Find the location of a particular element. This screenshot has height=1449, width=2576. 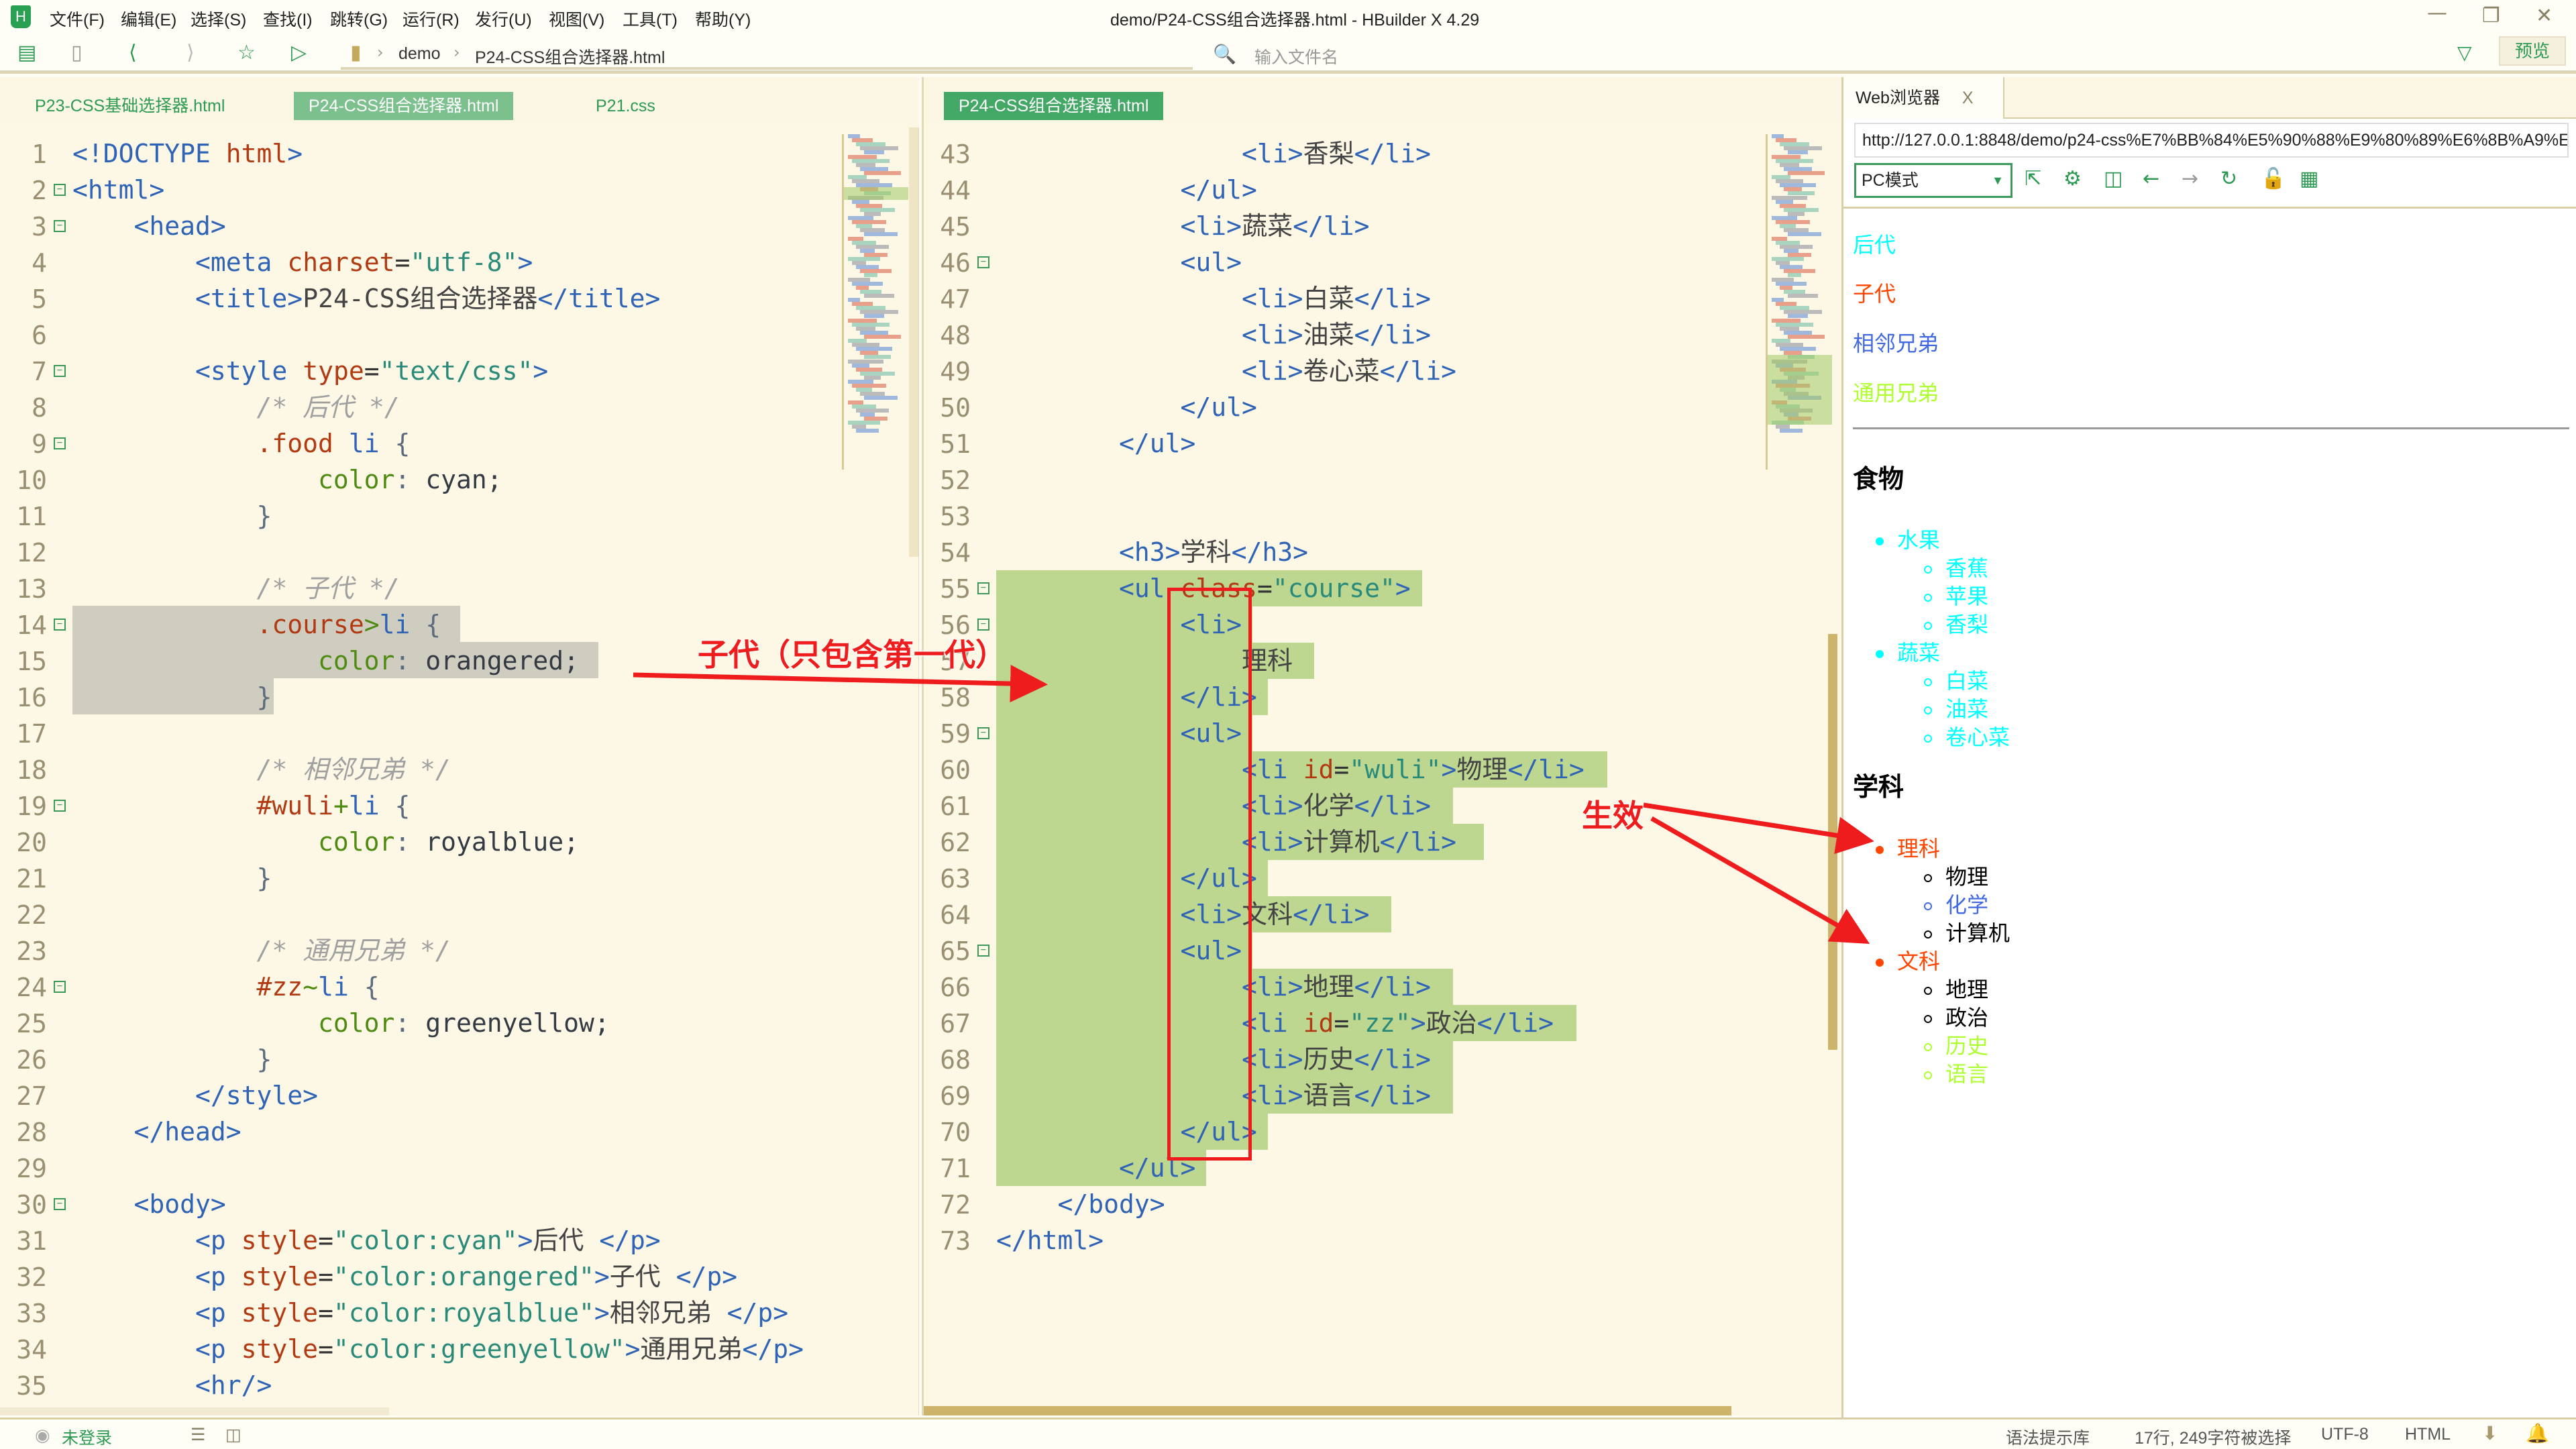

terminal-icon: ◫ is located at coordinates (233, 1435).